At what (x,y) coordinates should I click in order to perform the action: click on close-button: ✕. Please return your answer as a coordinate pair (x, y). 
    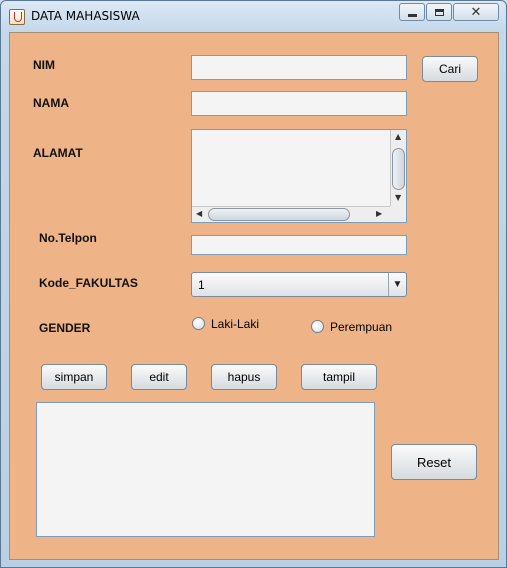
    Looking at the image, I should click on (476, 12).